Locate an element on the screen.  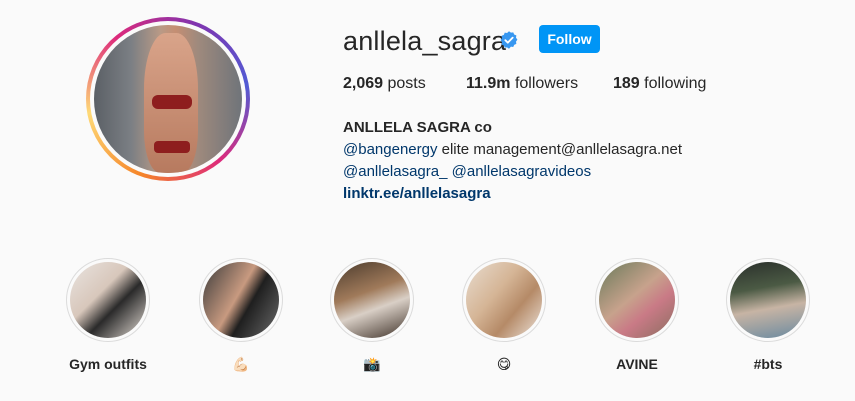
highlight-gym-outfits: Gym outfits is located at coordinates (108, 316).